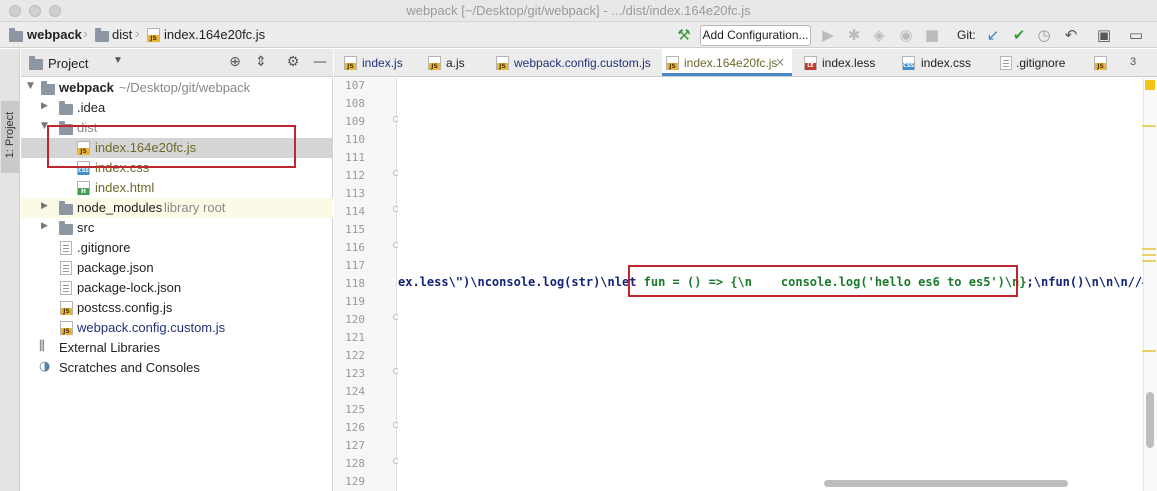 This screenshot has height=491, width=1157. What do you see at coordinates (235, 62) in the screenshot?
I see `locate-file-icon: ⊕` at bounding box center [235, 62].